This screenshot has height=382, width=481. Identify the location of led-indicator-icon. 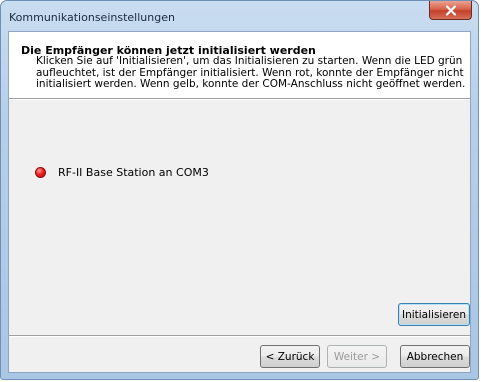
(40, 172).